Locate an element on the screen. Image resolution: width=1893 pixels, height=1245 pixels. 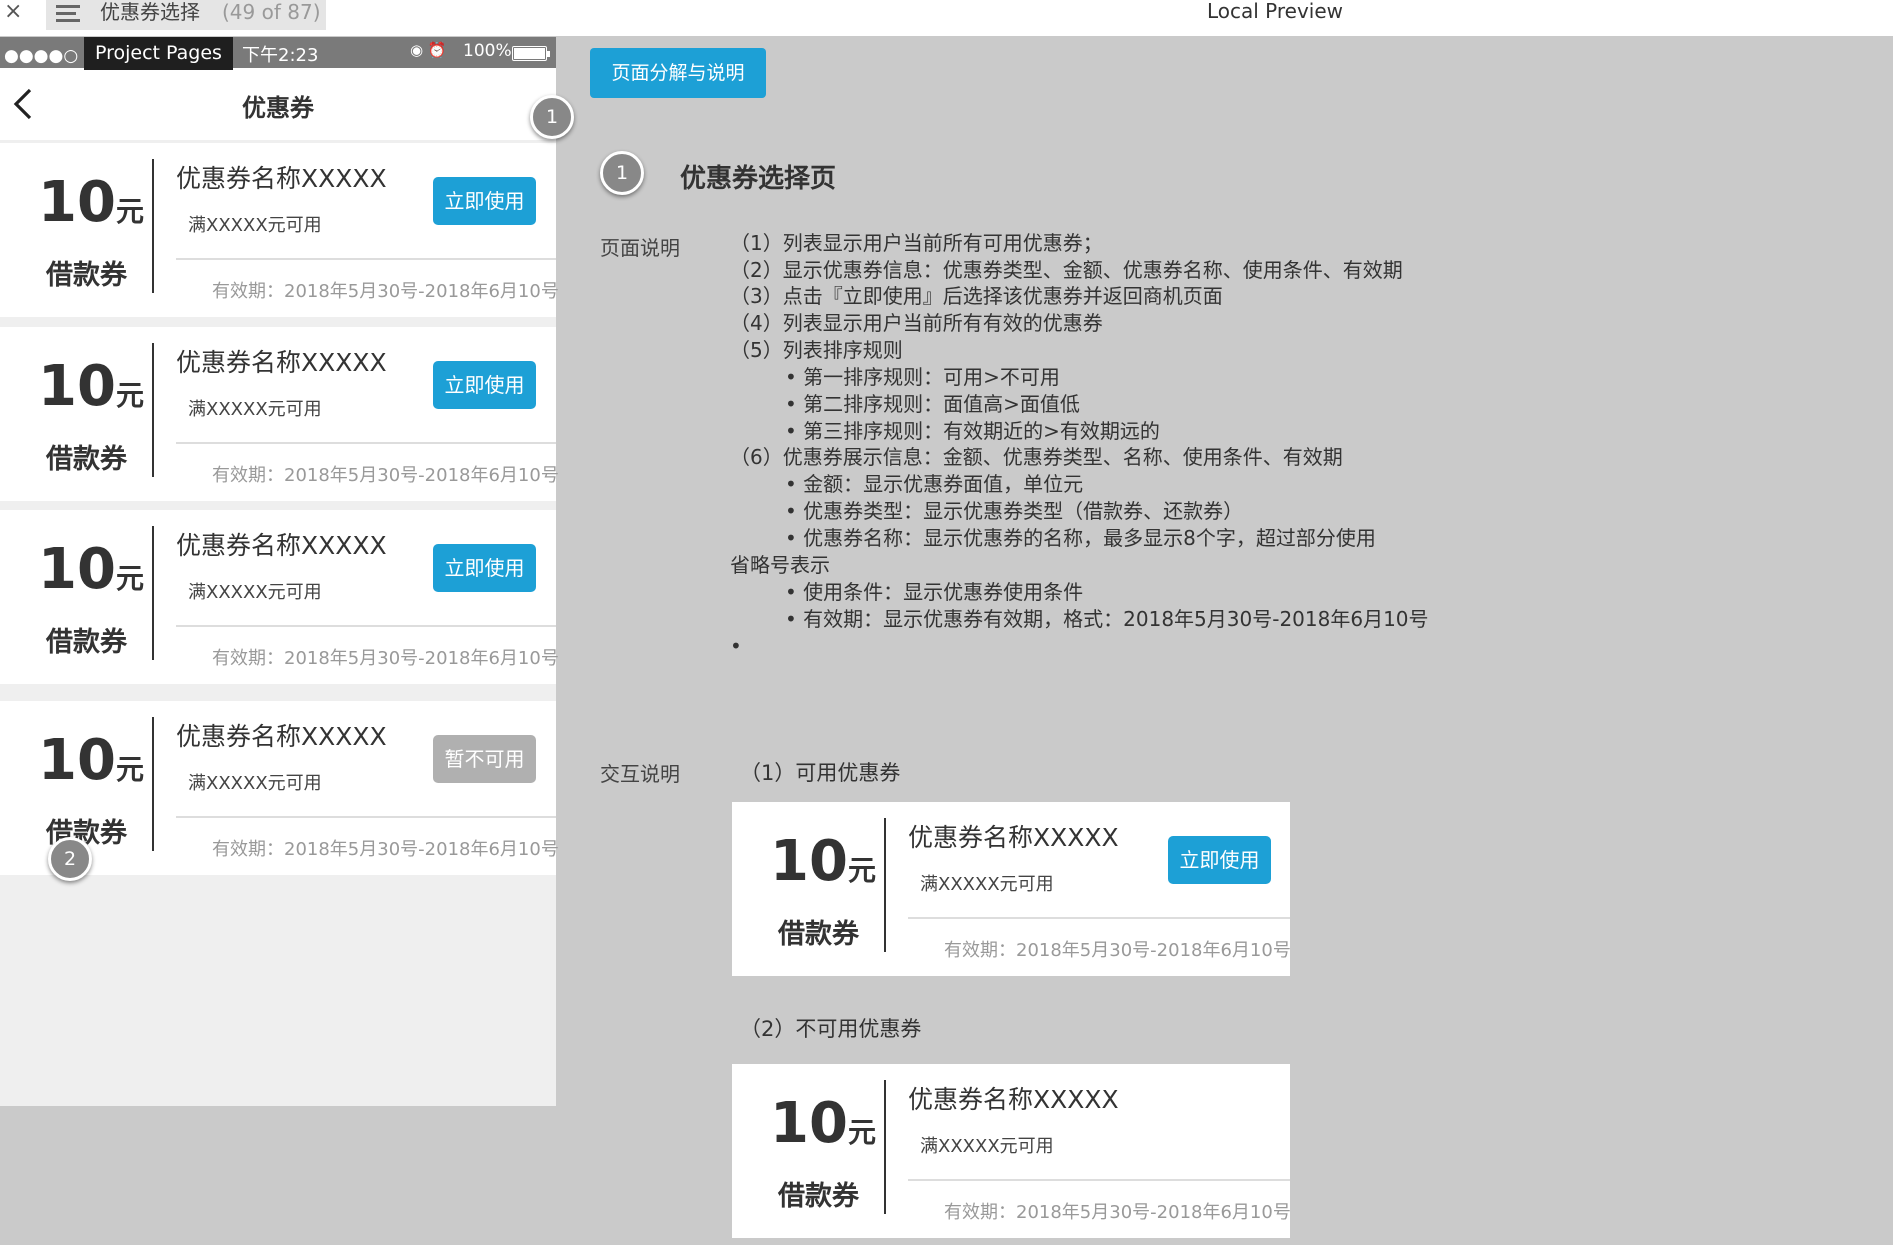
annotation-badge-1: 1 is located at coordinates (552, 117).